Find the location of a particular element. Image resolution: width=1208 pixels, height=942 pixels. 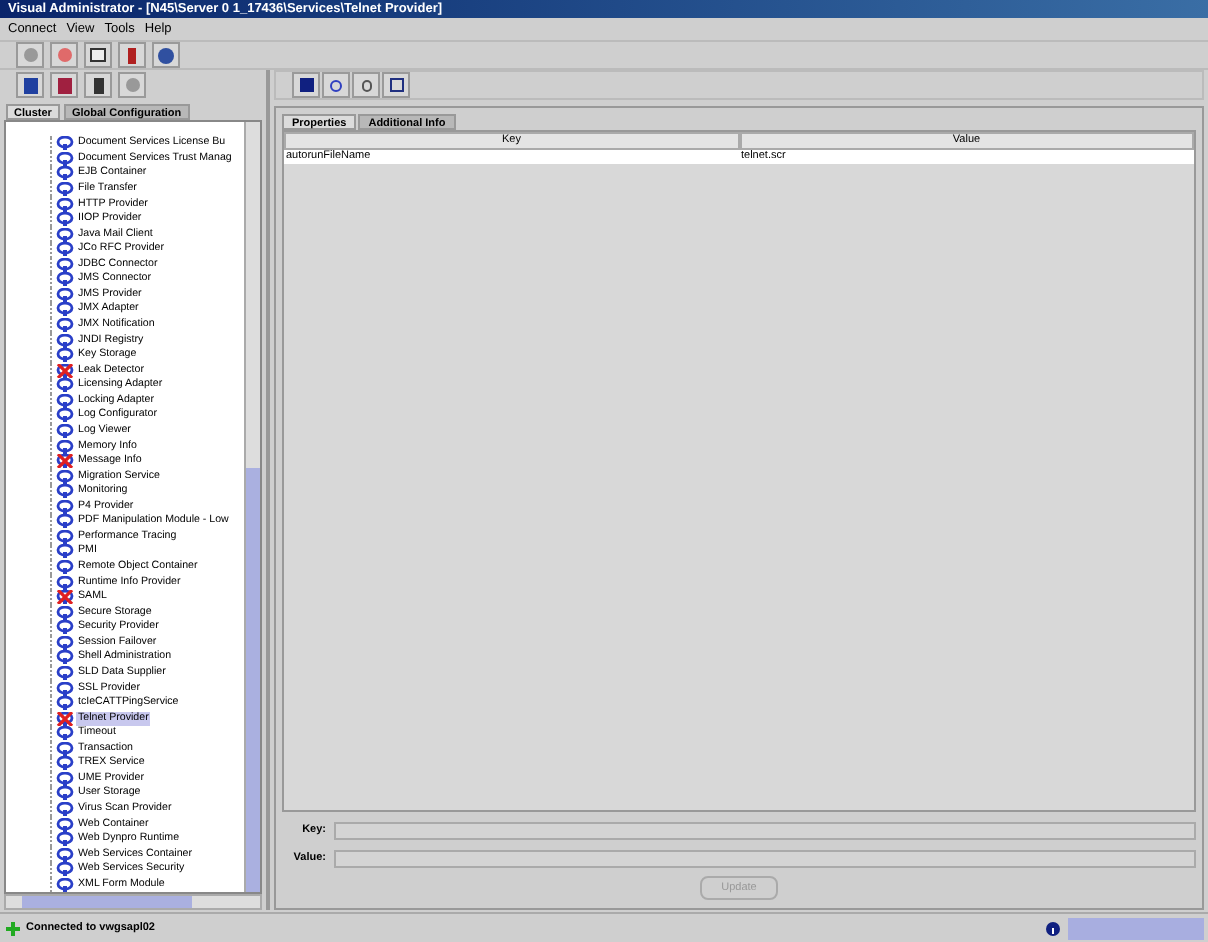

horizontal-scrollbar is located at coordinates (133, 902).